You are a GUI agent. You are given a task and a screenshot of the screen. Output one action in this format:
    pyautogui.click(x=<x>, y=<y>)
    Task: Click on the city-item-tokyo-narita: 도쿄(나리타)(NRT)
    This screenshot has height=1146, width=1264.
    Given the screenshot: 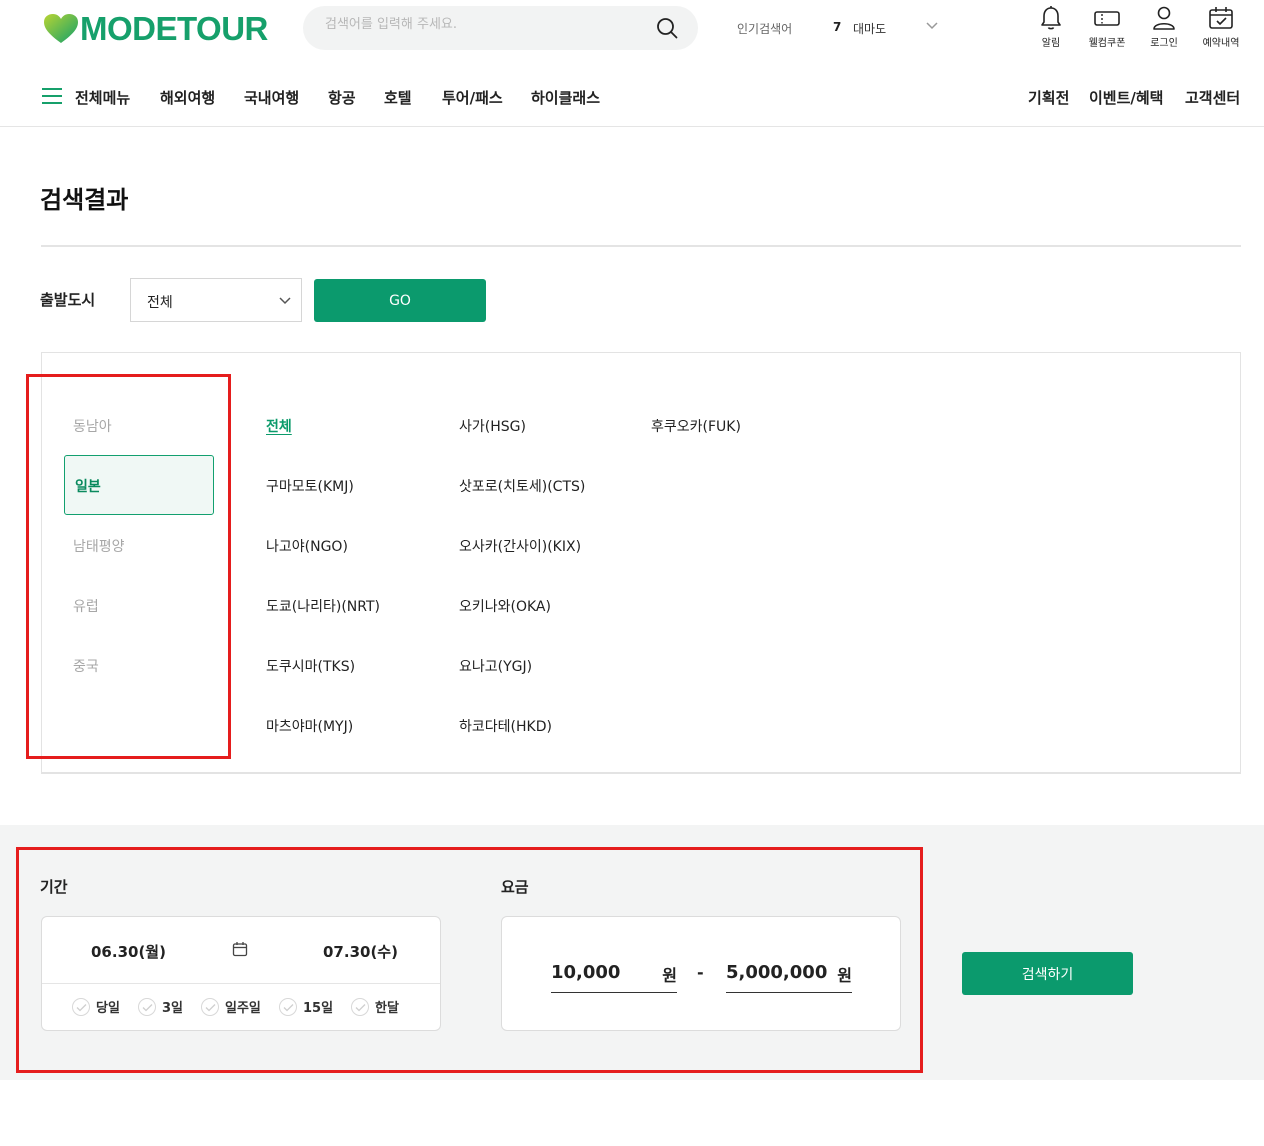 What is the action you would take?
    pyautogui.click(x=323, y=606)
    